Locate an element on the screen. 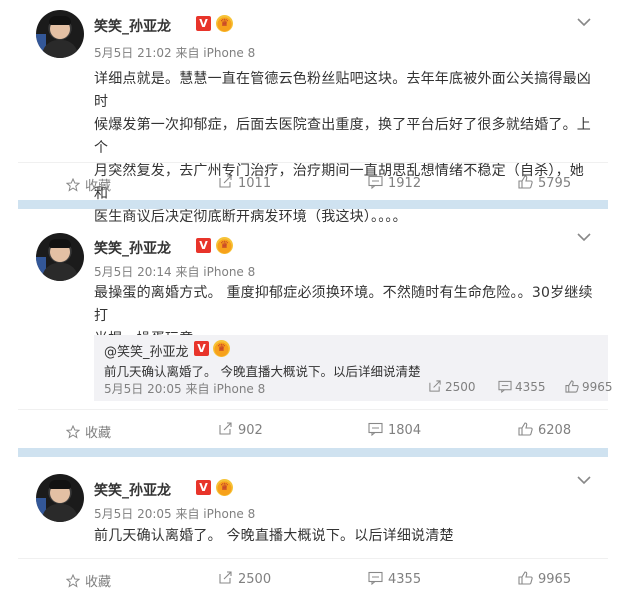  repost-button: 2500 is located at coordinates (244, 579).